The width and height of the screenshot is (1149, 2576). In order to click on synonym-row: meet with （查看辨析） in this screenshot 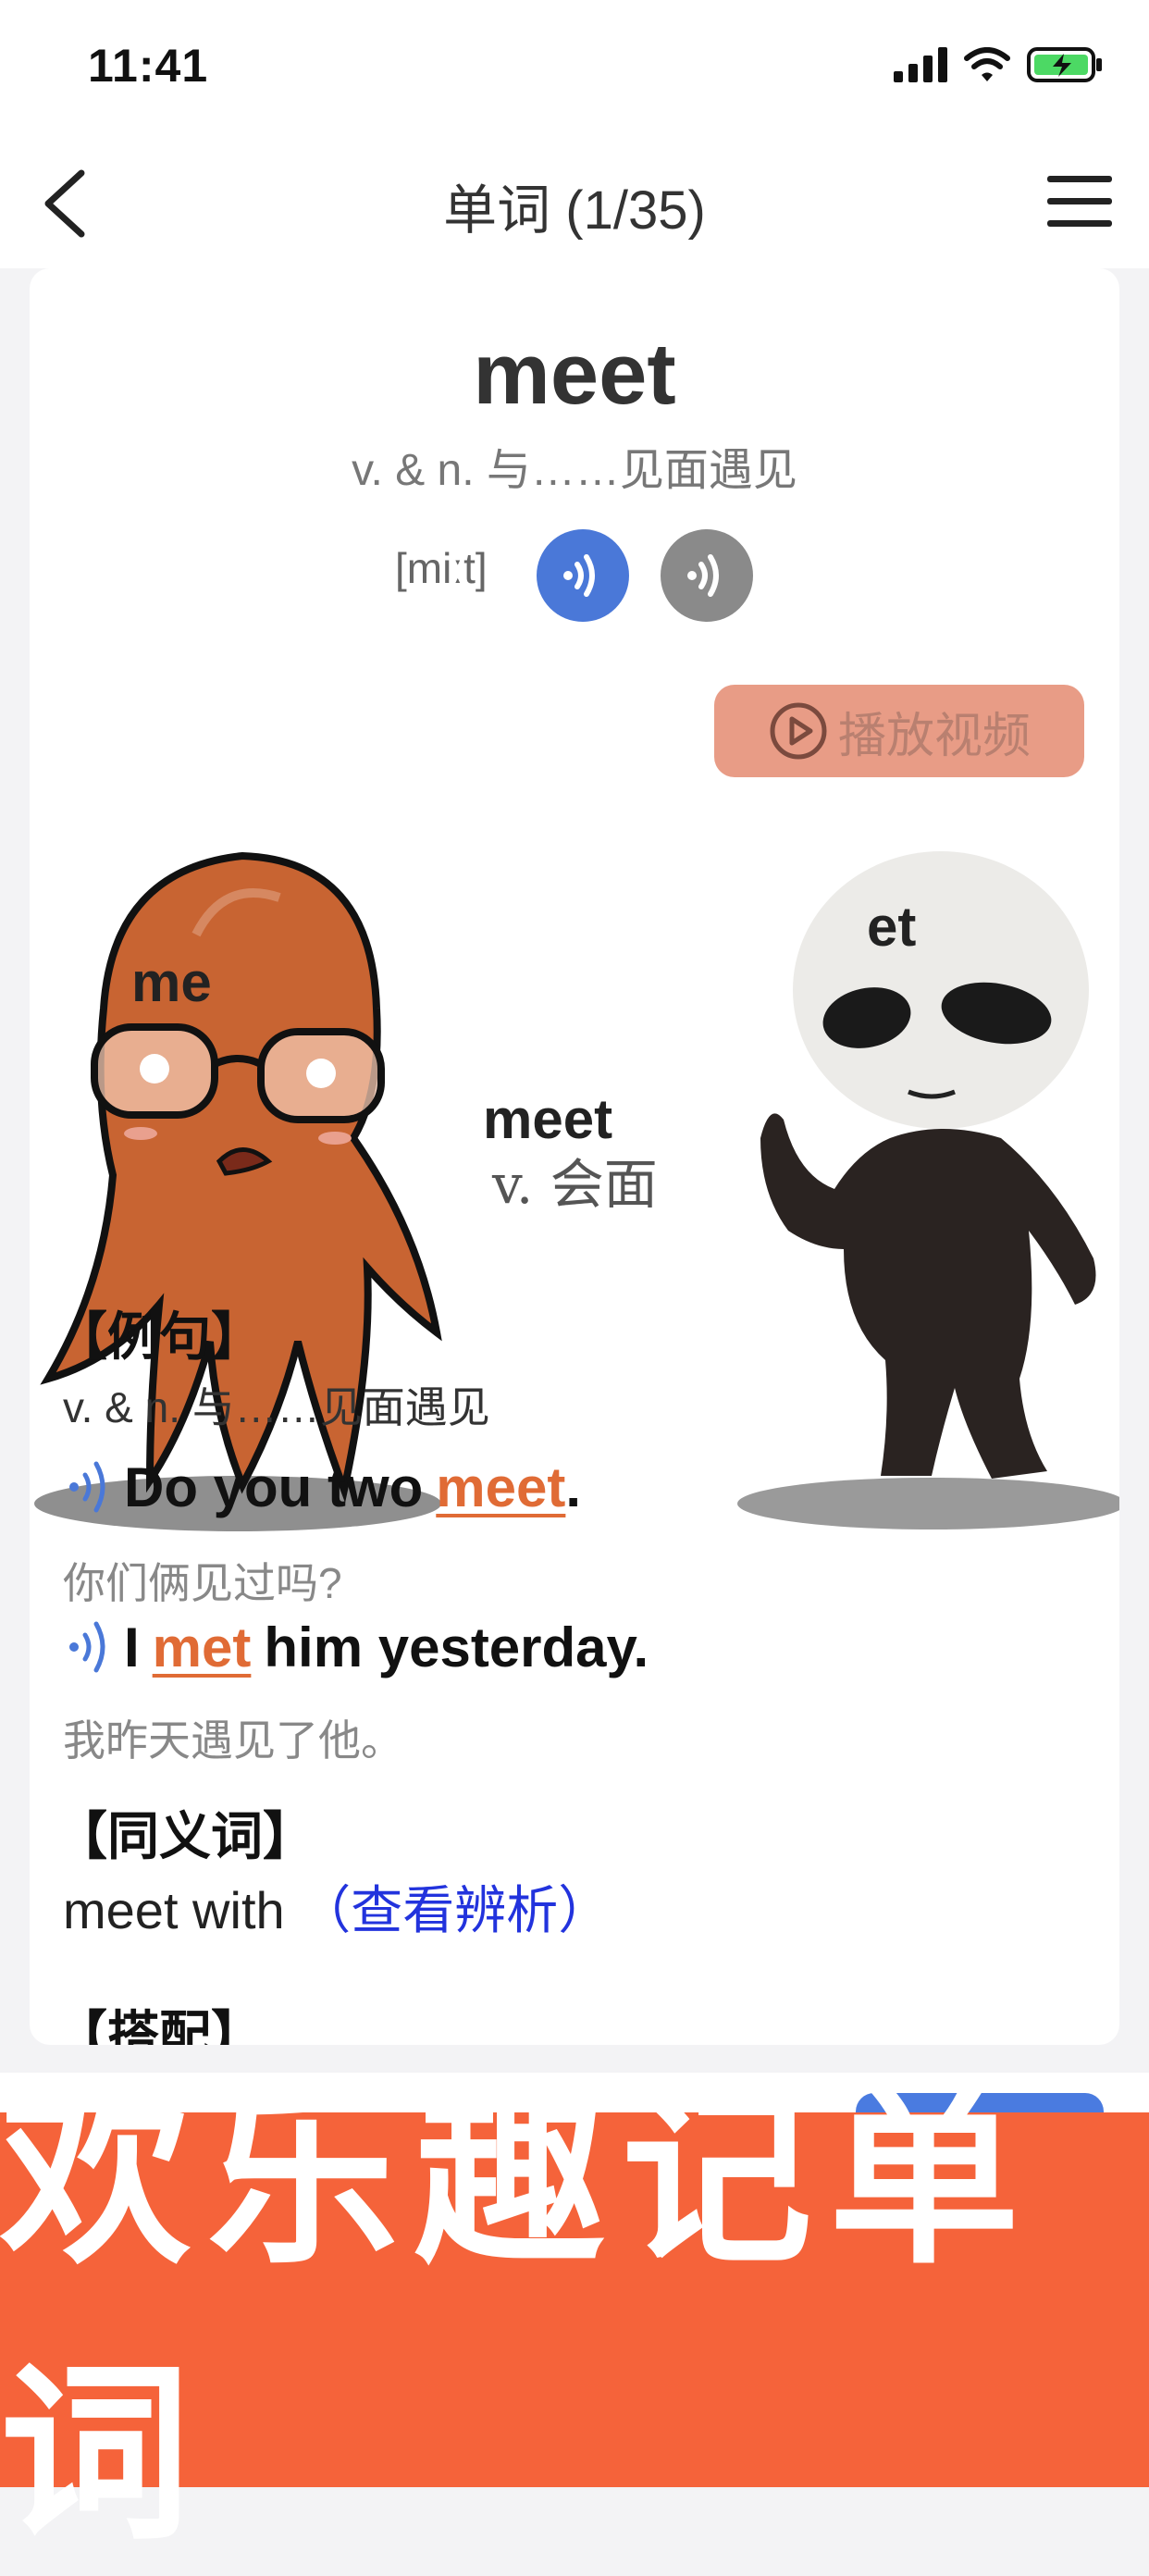, I will do `click(336, 1907)`.